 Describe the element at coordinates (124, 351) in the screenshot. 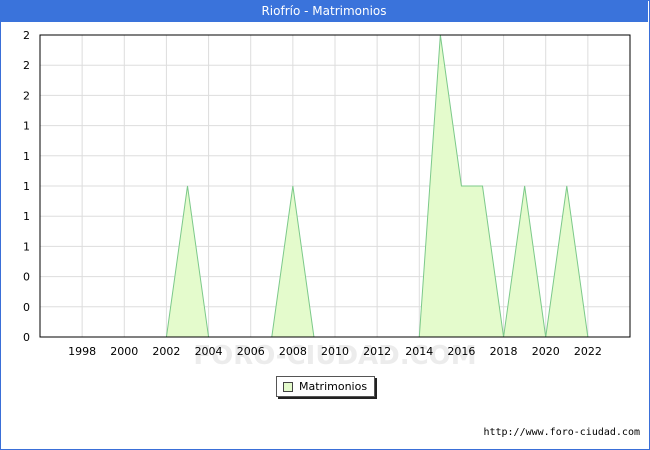

I see `x-tick-label: 2000` at that location.